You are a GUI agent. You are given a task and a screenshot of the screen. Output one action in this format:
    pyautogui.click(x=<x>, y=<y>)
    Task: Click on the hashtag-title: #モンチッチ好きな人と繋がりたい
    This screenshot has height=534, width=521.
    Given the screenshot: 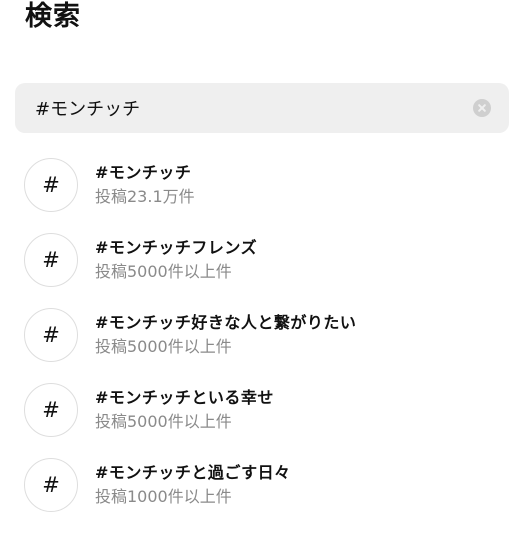 What is the action you would take?
    pyautogui.click(x=226, y=322)
    